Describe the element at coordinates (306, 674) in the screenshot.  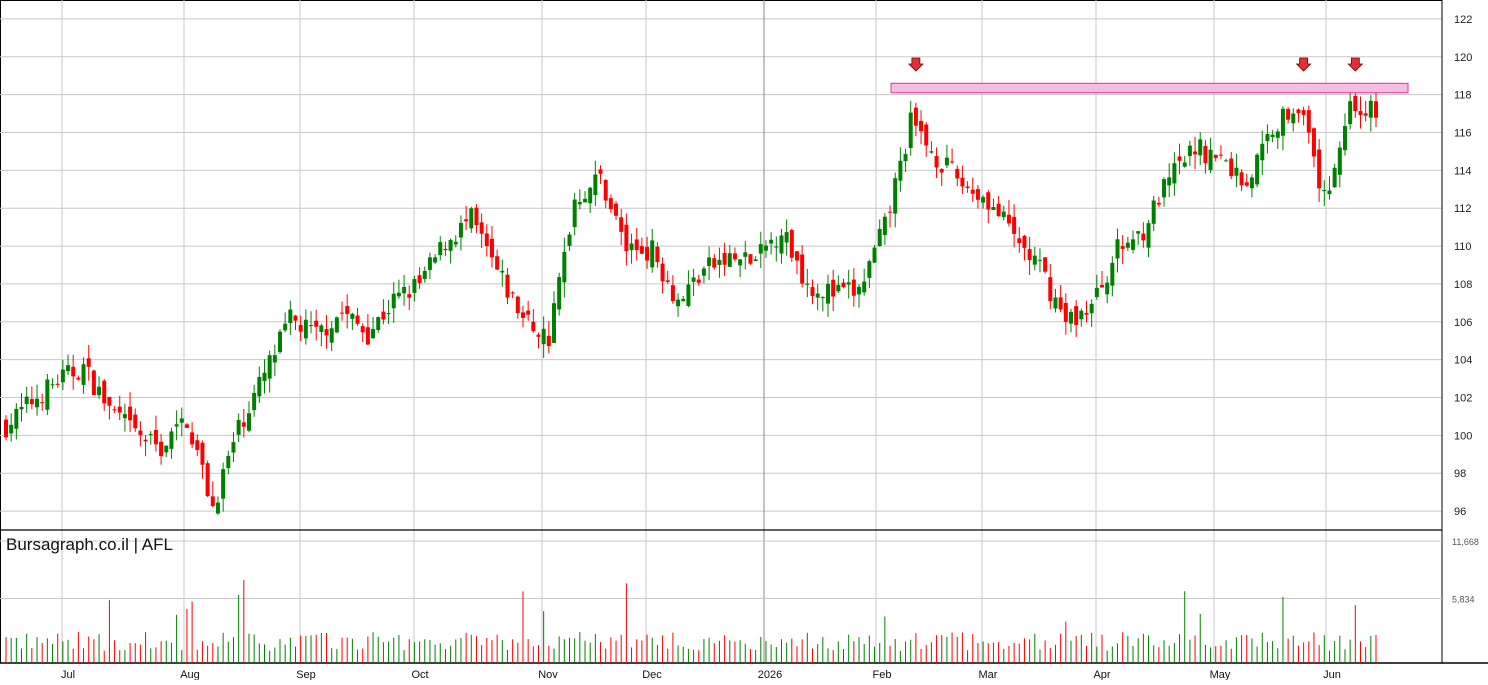
I see `month-label: Sep` at that location.